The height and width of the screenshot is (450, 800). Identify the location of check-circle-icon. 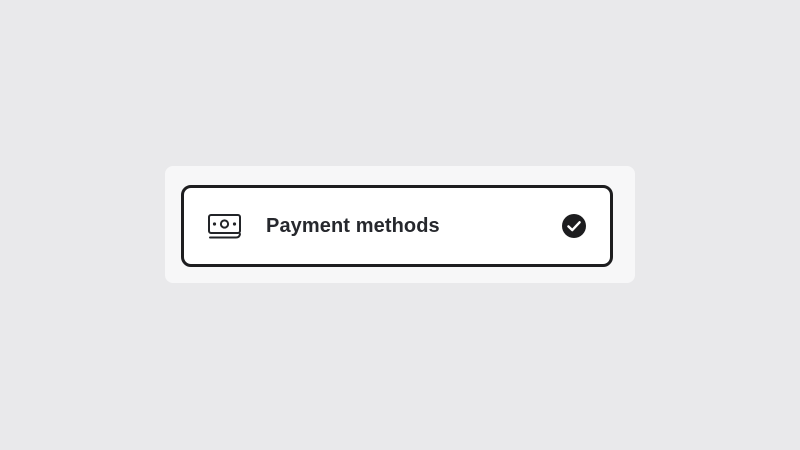
(574, 226).